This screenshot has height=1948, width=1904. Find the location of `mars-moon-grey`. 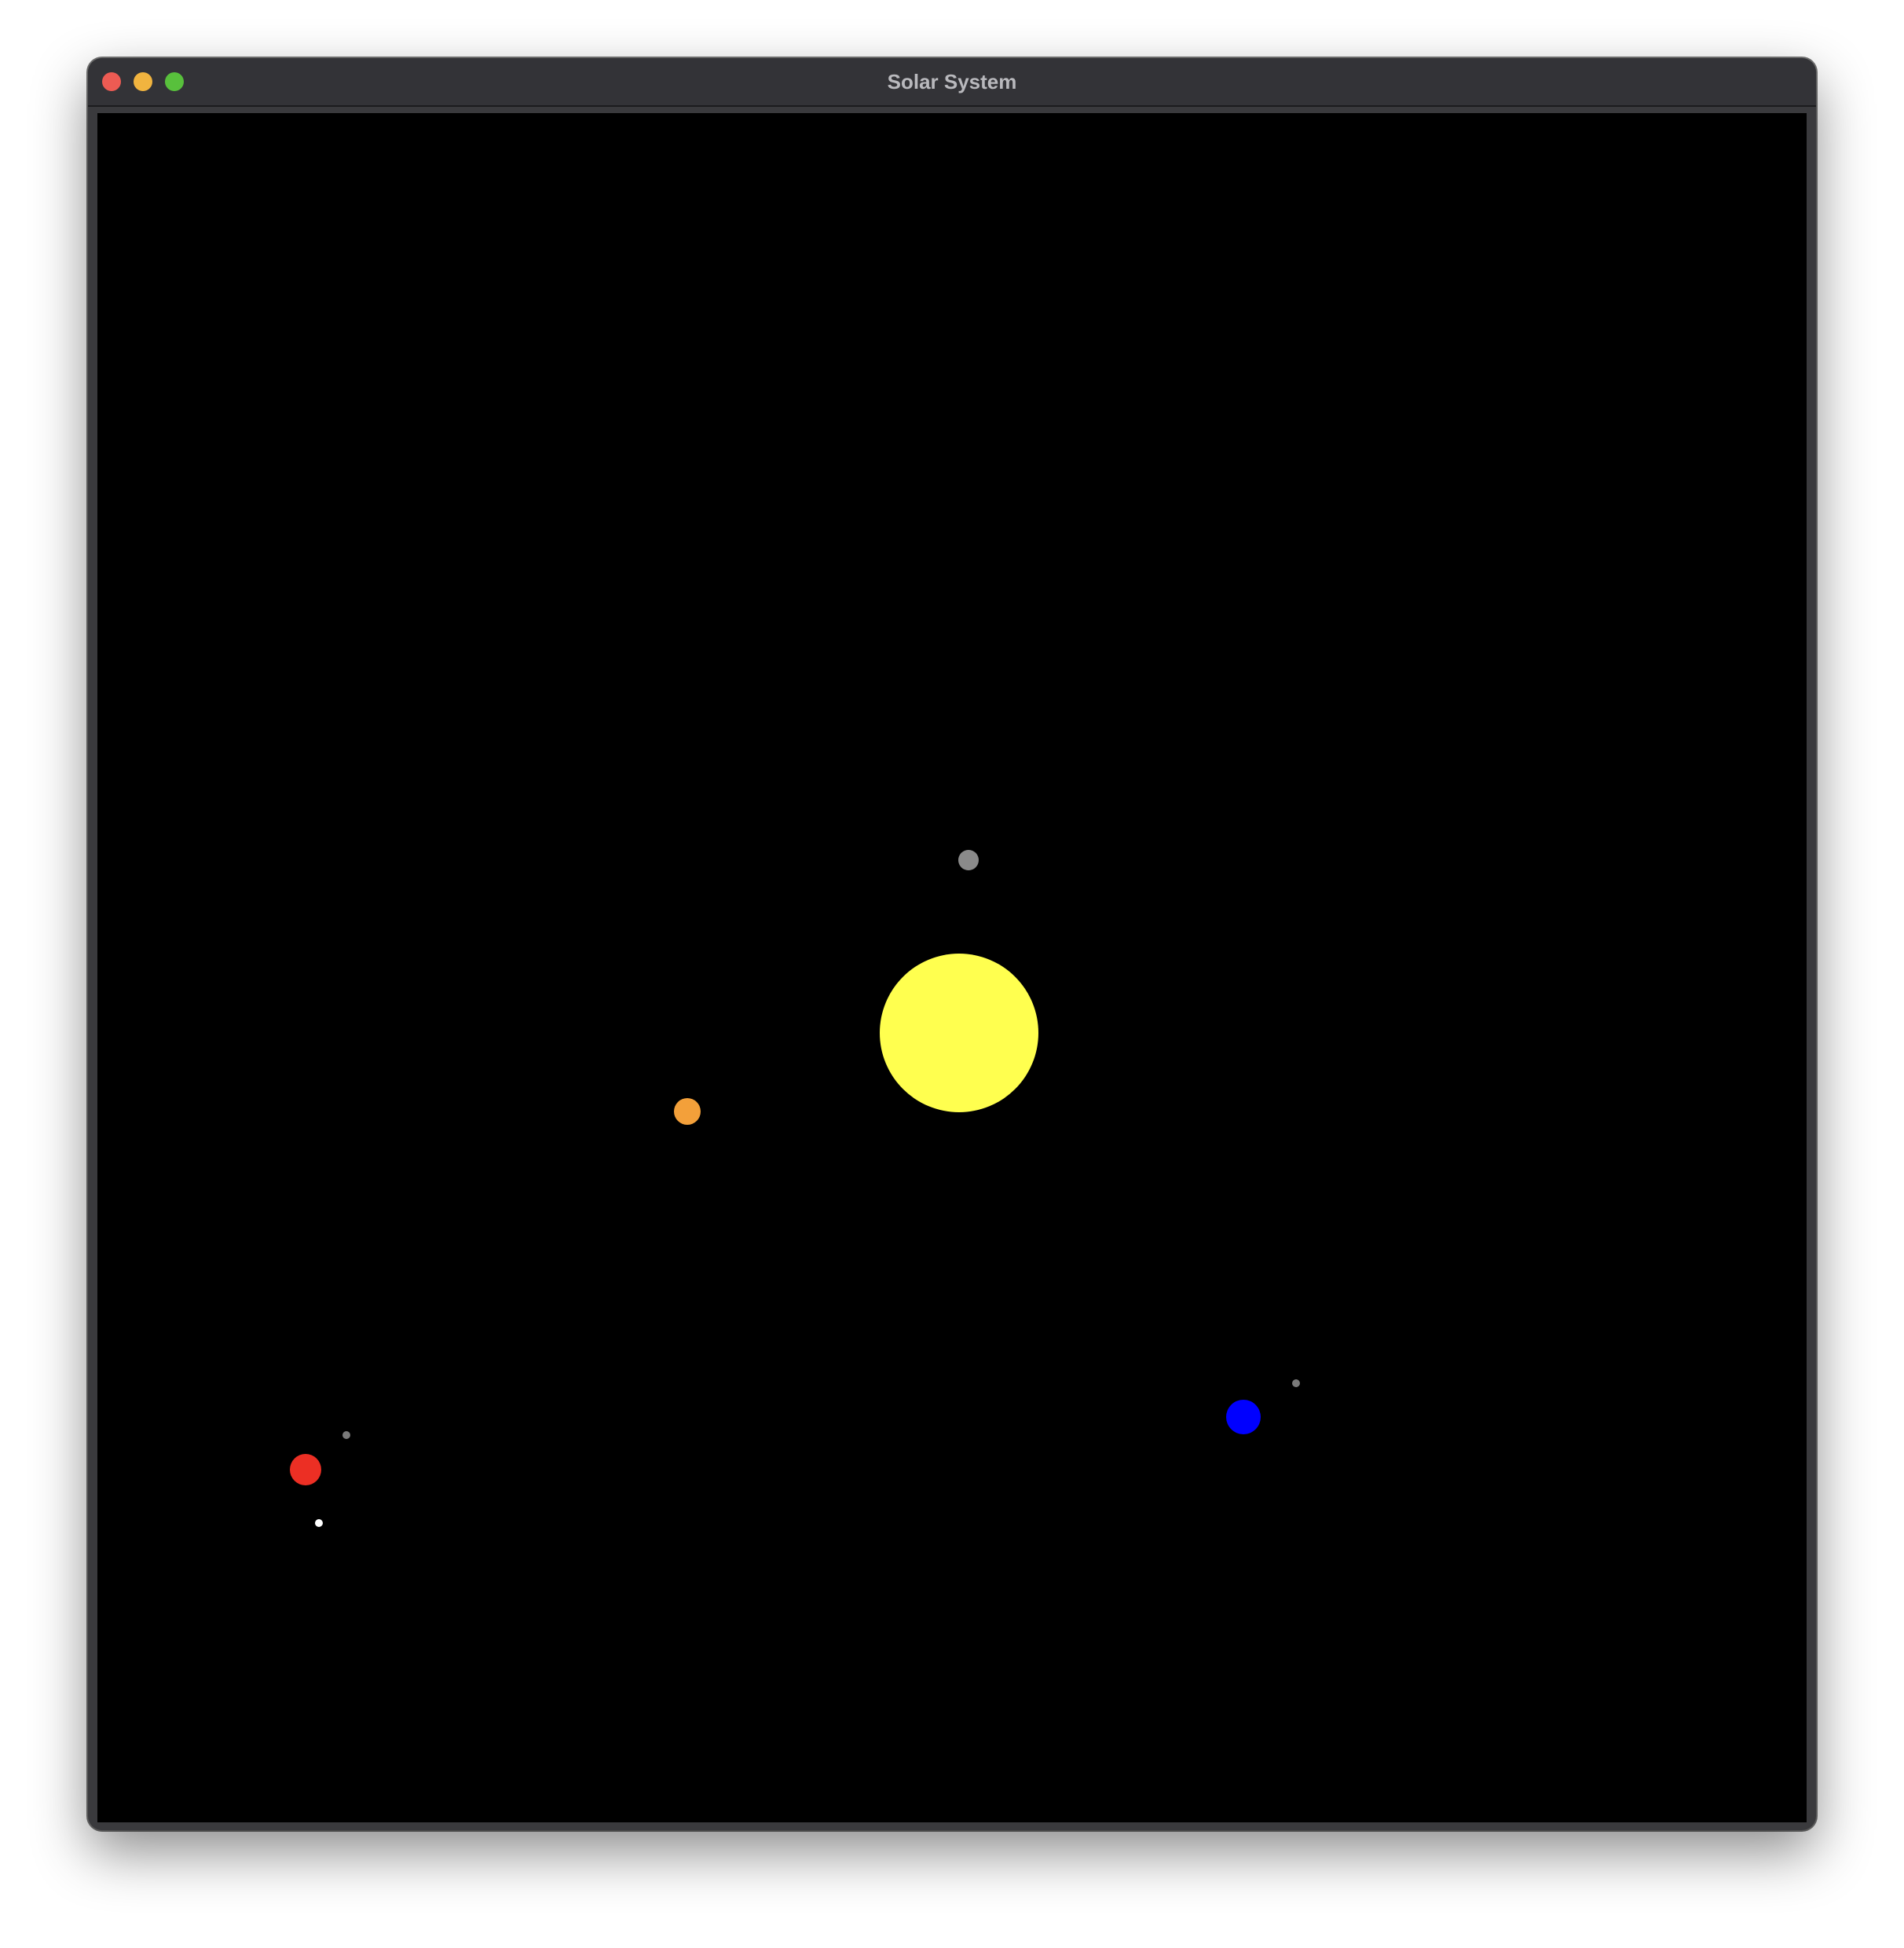

mars-moon-grey is located at coordinates (346, 1435).